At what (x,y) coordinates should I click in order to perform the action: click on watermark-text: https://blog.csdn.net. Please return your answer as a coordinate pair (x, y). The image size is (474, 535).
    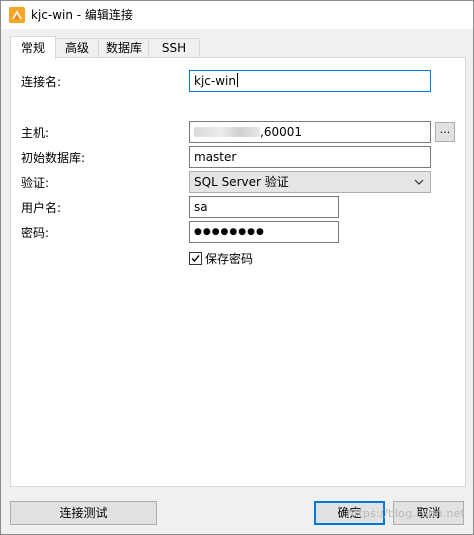
    Looking at the image, I should click on (405, 513).